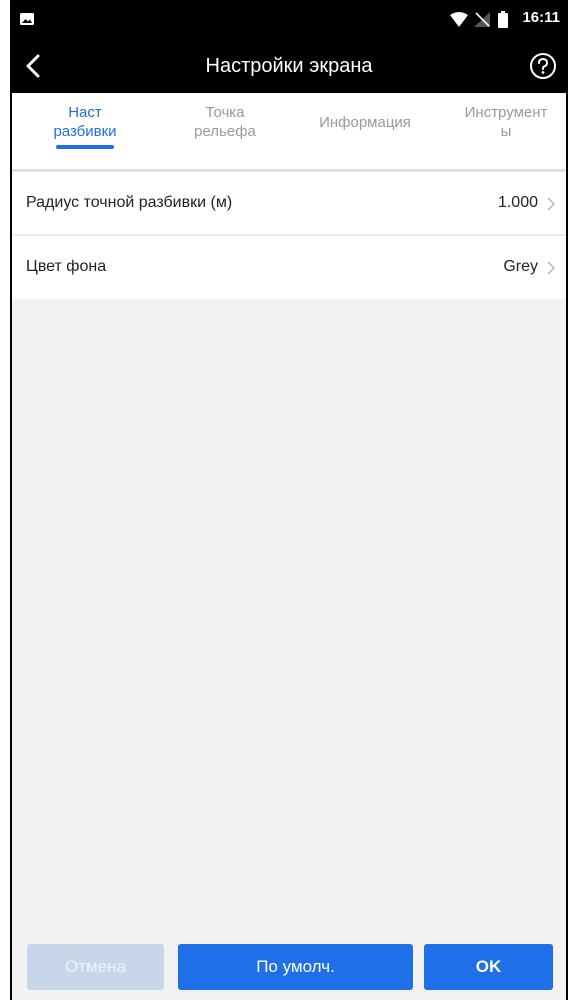  I want to click on tab-label-line1: Инструмент, so click(506, 112).